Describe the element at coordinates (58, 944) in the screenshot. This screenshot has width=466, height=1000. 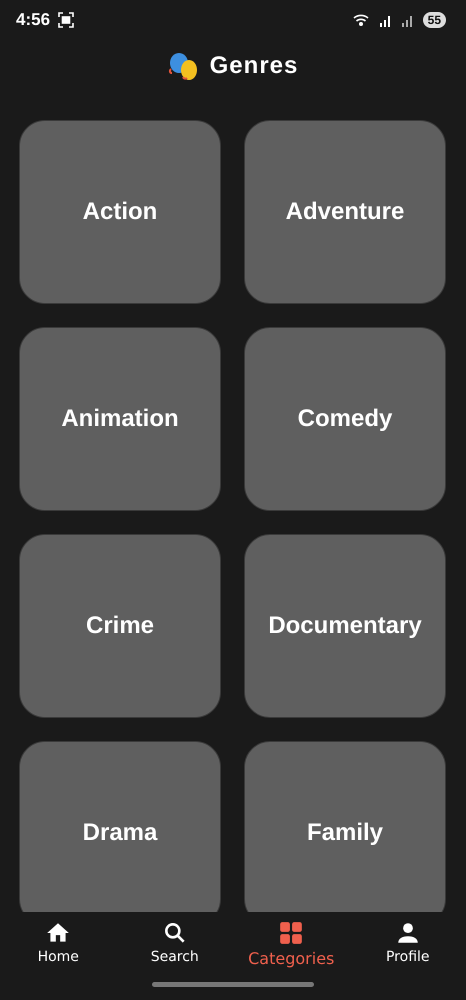
I see `nav-tab: Home` at that location.